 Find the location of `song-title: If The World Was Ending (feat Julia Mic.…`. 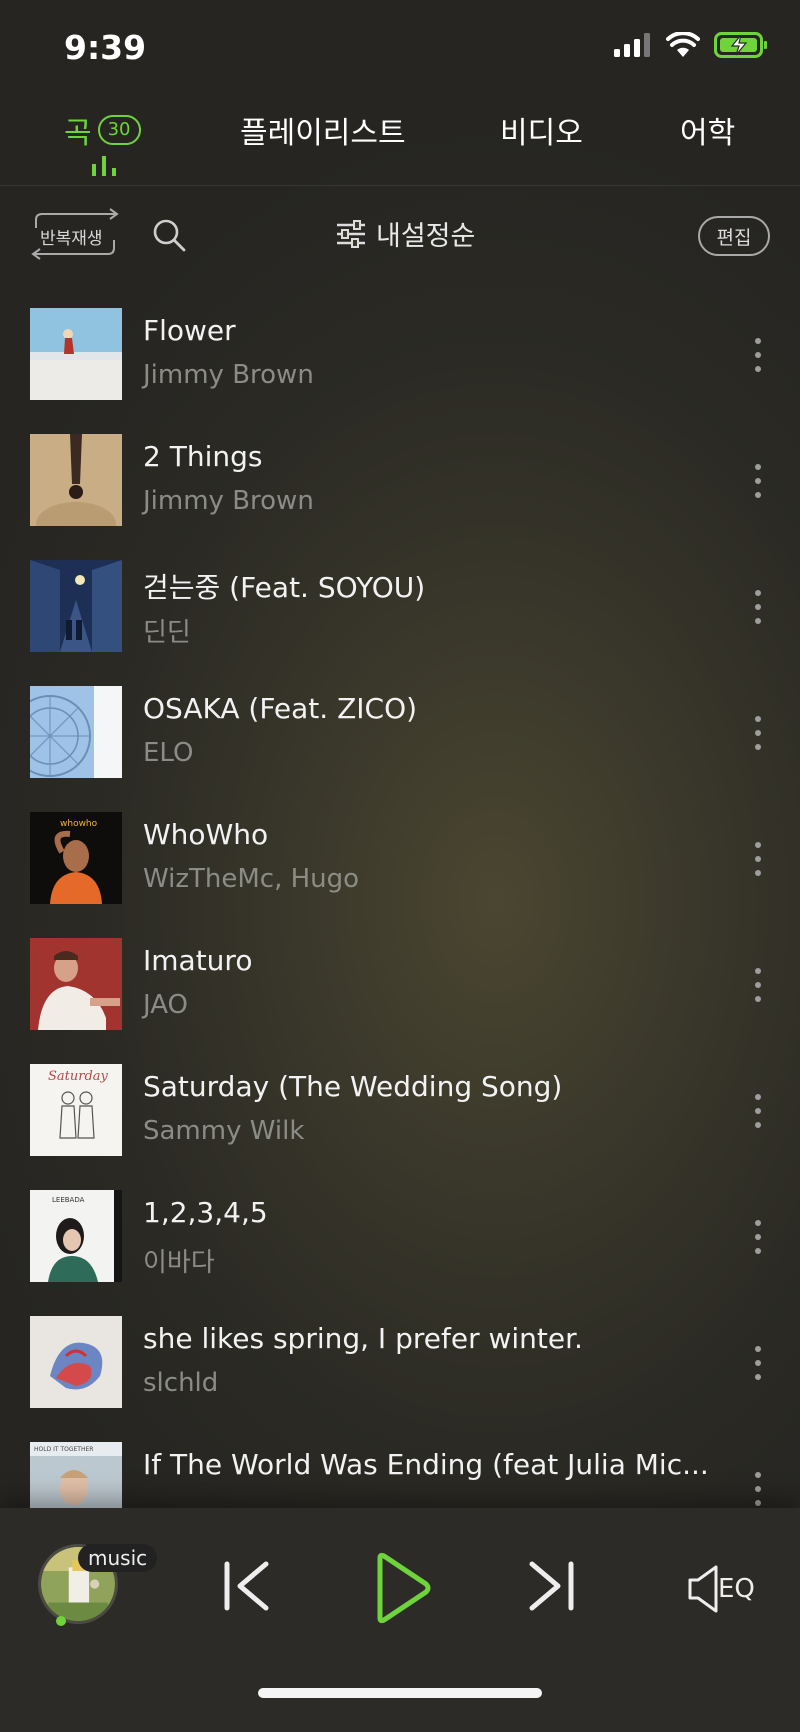

song-title: If The World Was Ending (feat Julia Mic.… is located at coordinates (426, 1464).